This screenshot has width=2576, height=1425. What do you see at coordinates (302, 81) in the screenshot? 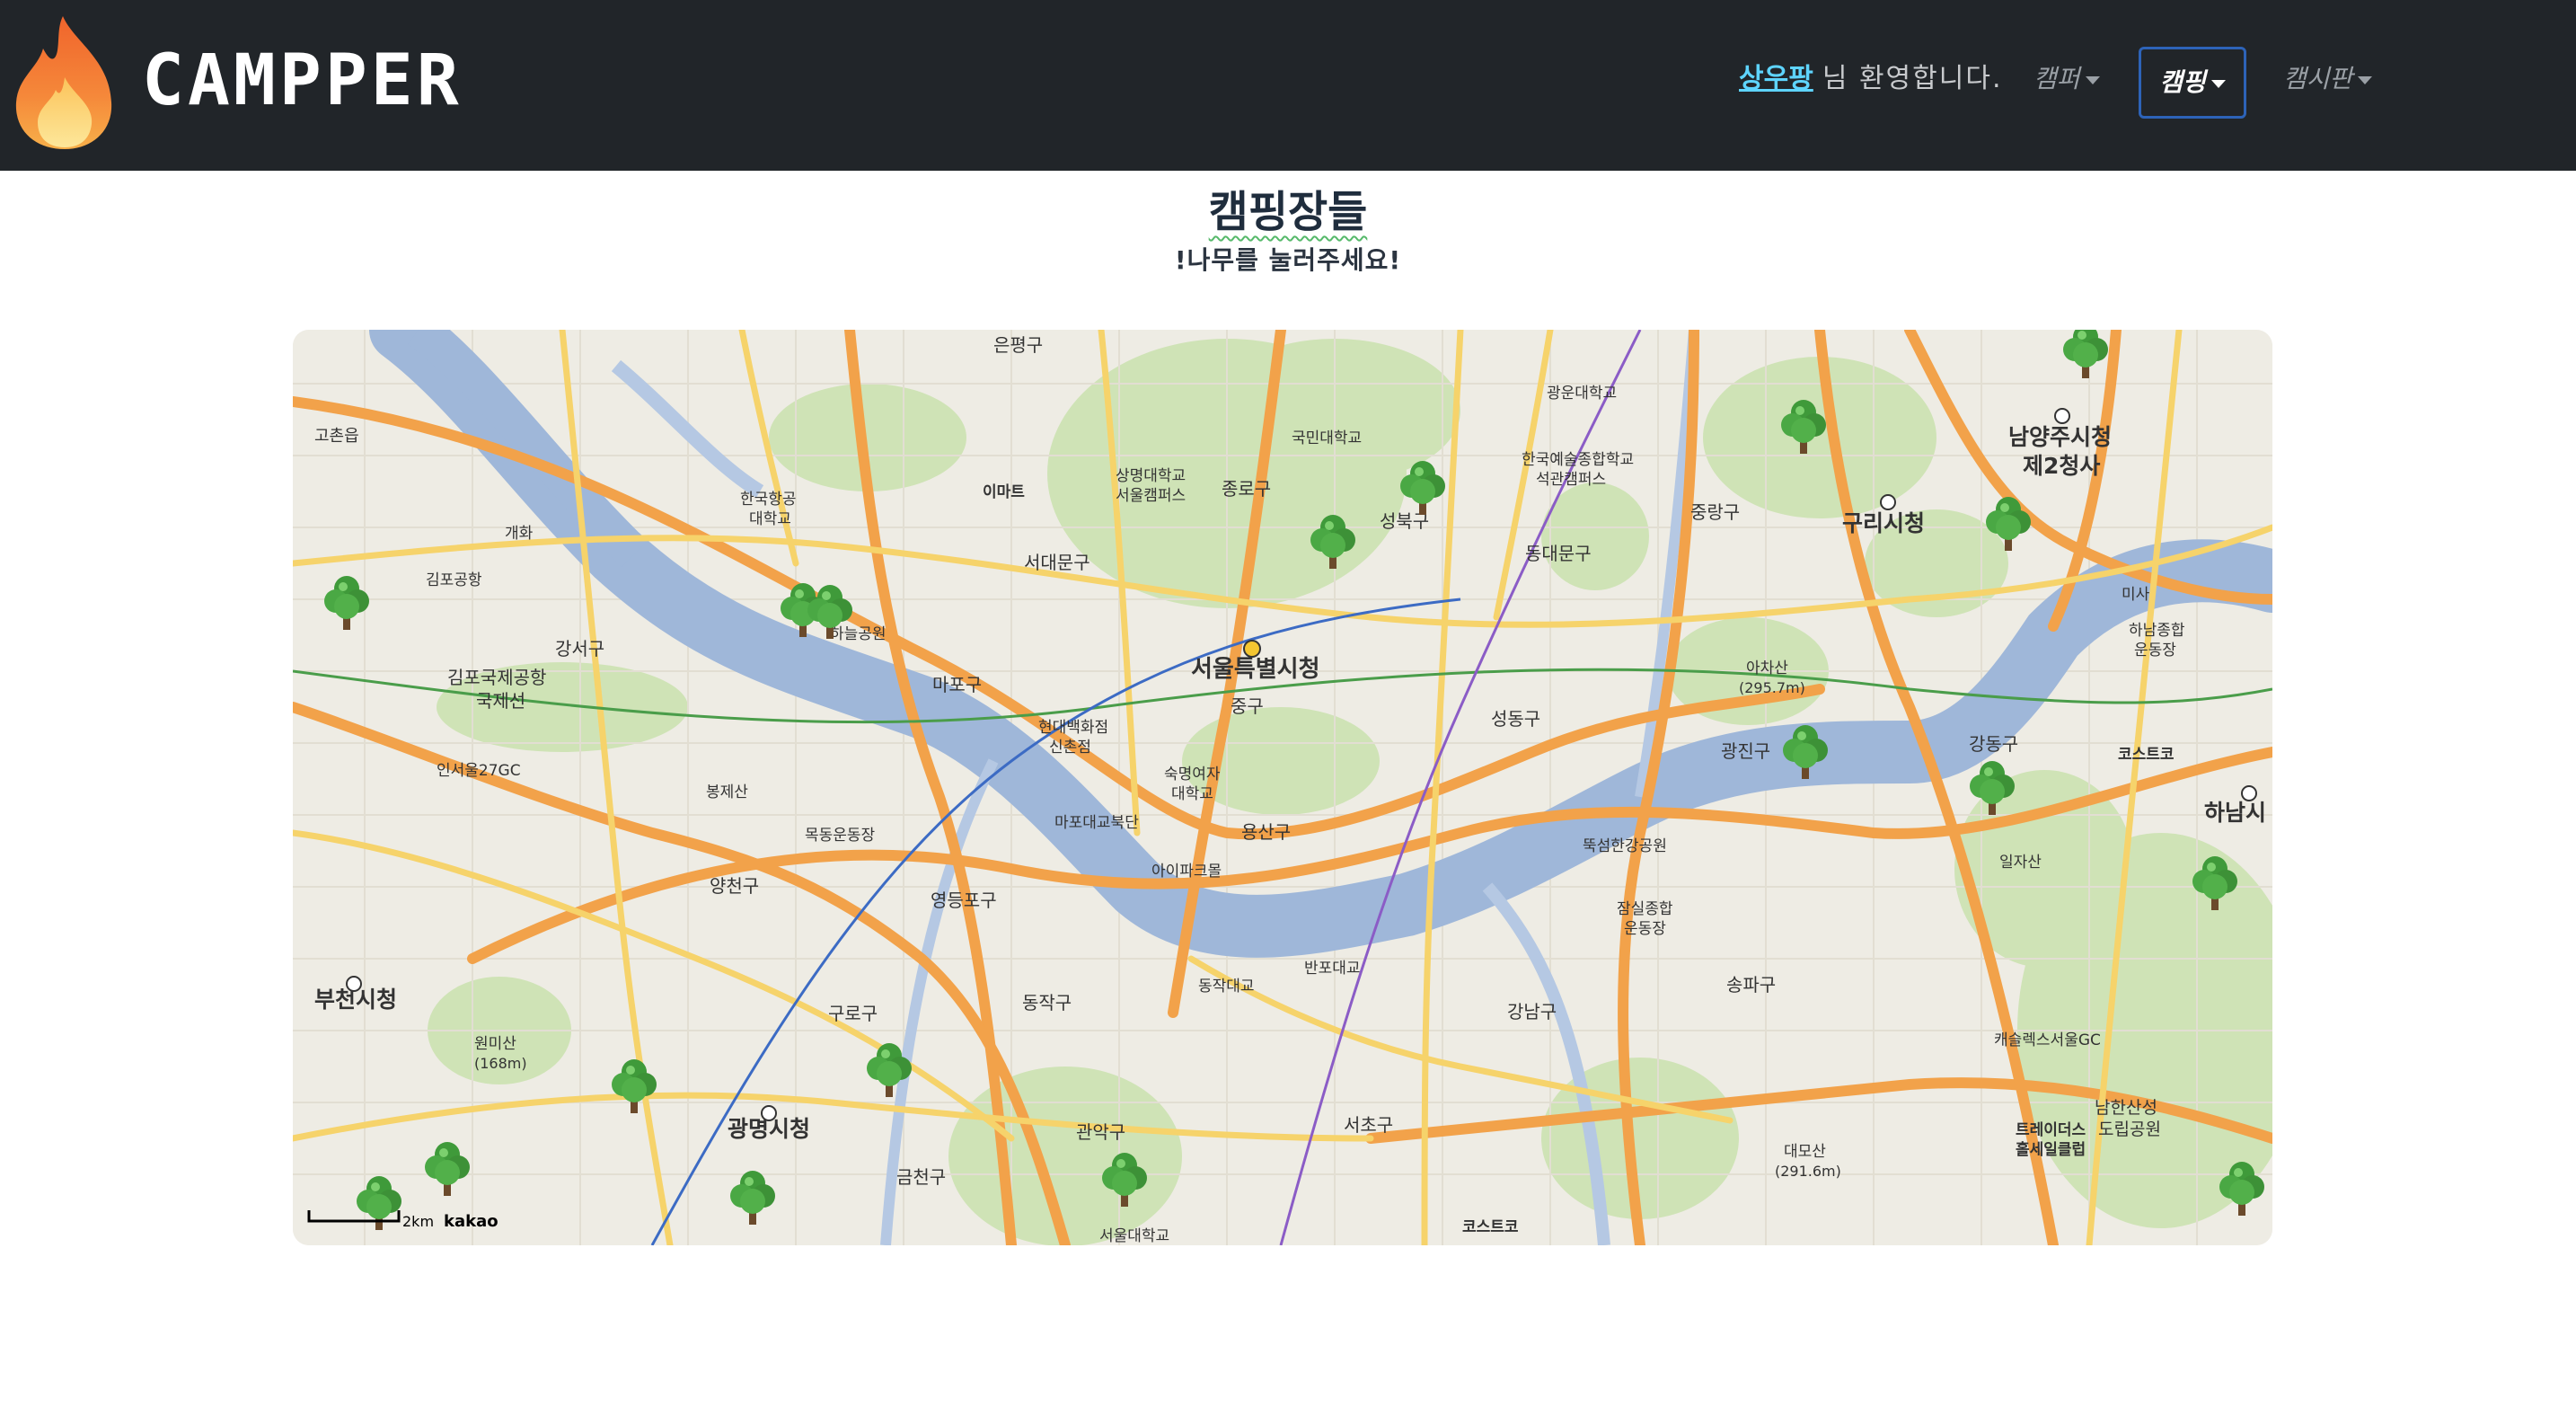
I see `brand-name: CAMPPER` at bounding box center [302, 81].